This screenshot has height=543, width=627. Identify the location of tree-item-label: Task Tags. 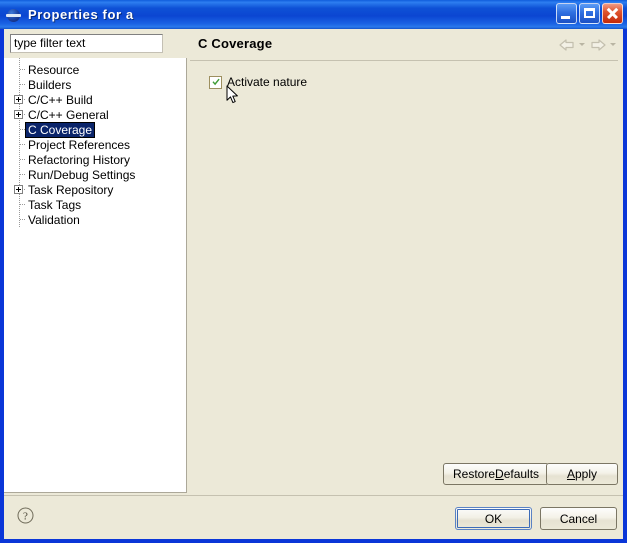
(55, 204).